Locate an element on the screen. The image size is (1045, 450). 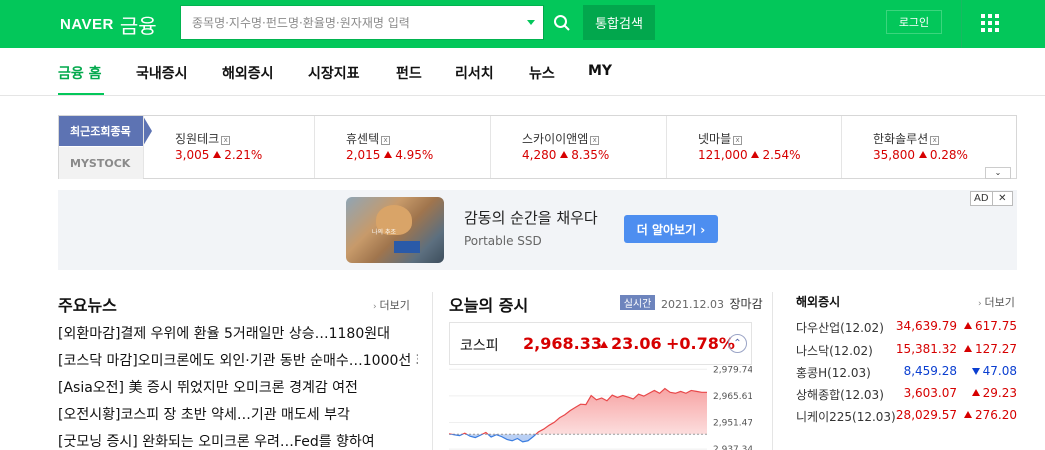
ad-subtitle: Portable SSD is located at coordinates (503, 241).